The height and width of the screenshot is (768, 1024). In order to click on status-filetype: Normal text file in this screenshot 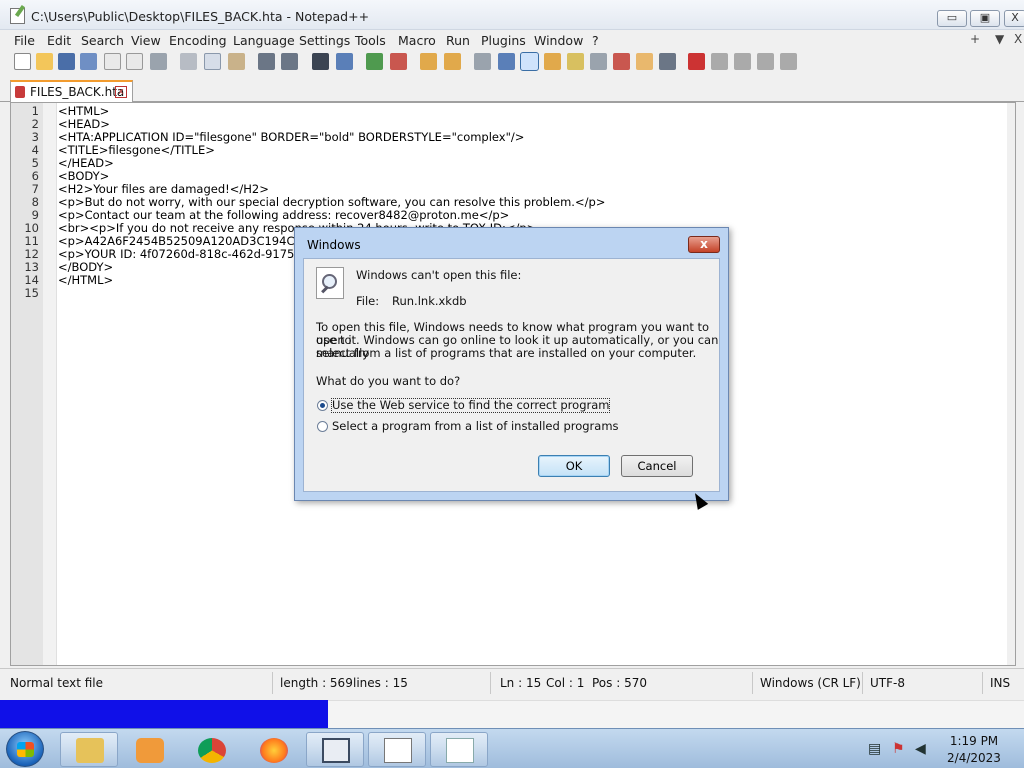, I will do `click(57, 683)`.